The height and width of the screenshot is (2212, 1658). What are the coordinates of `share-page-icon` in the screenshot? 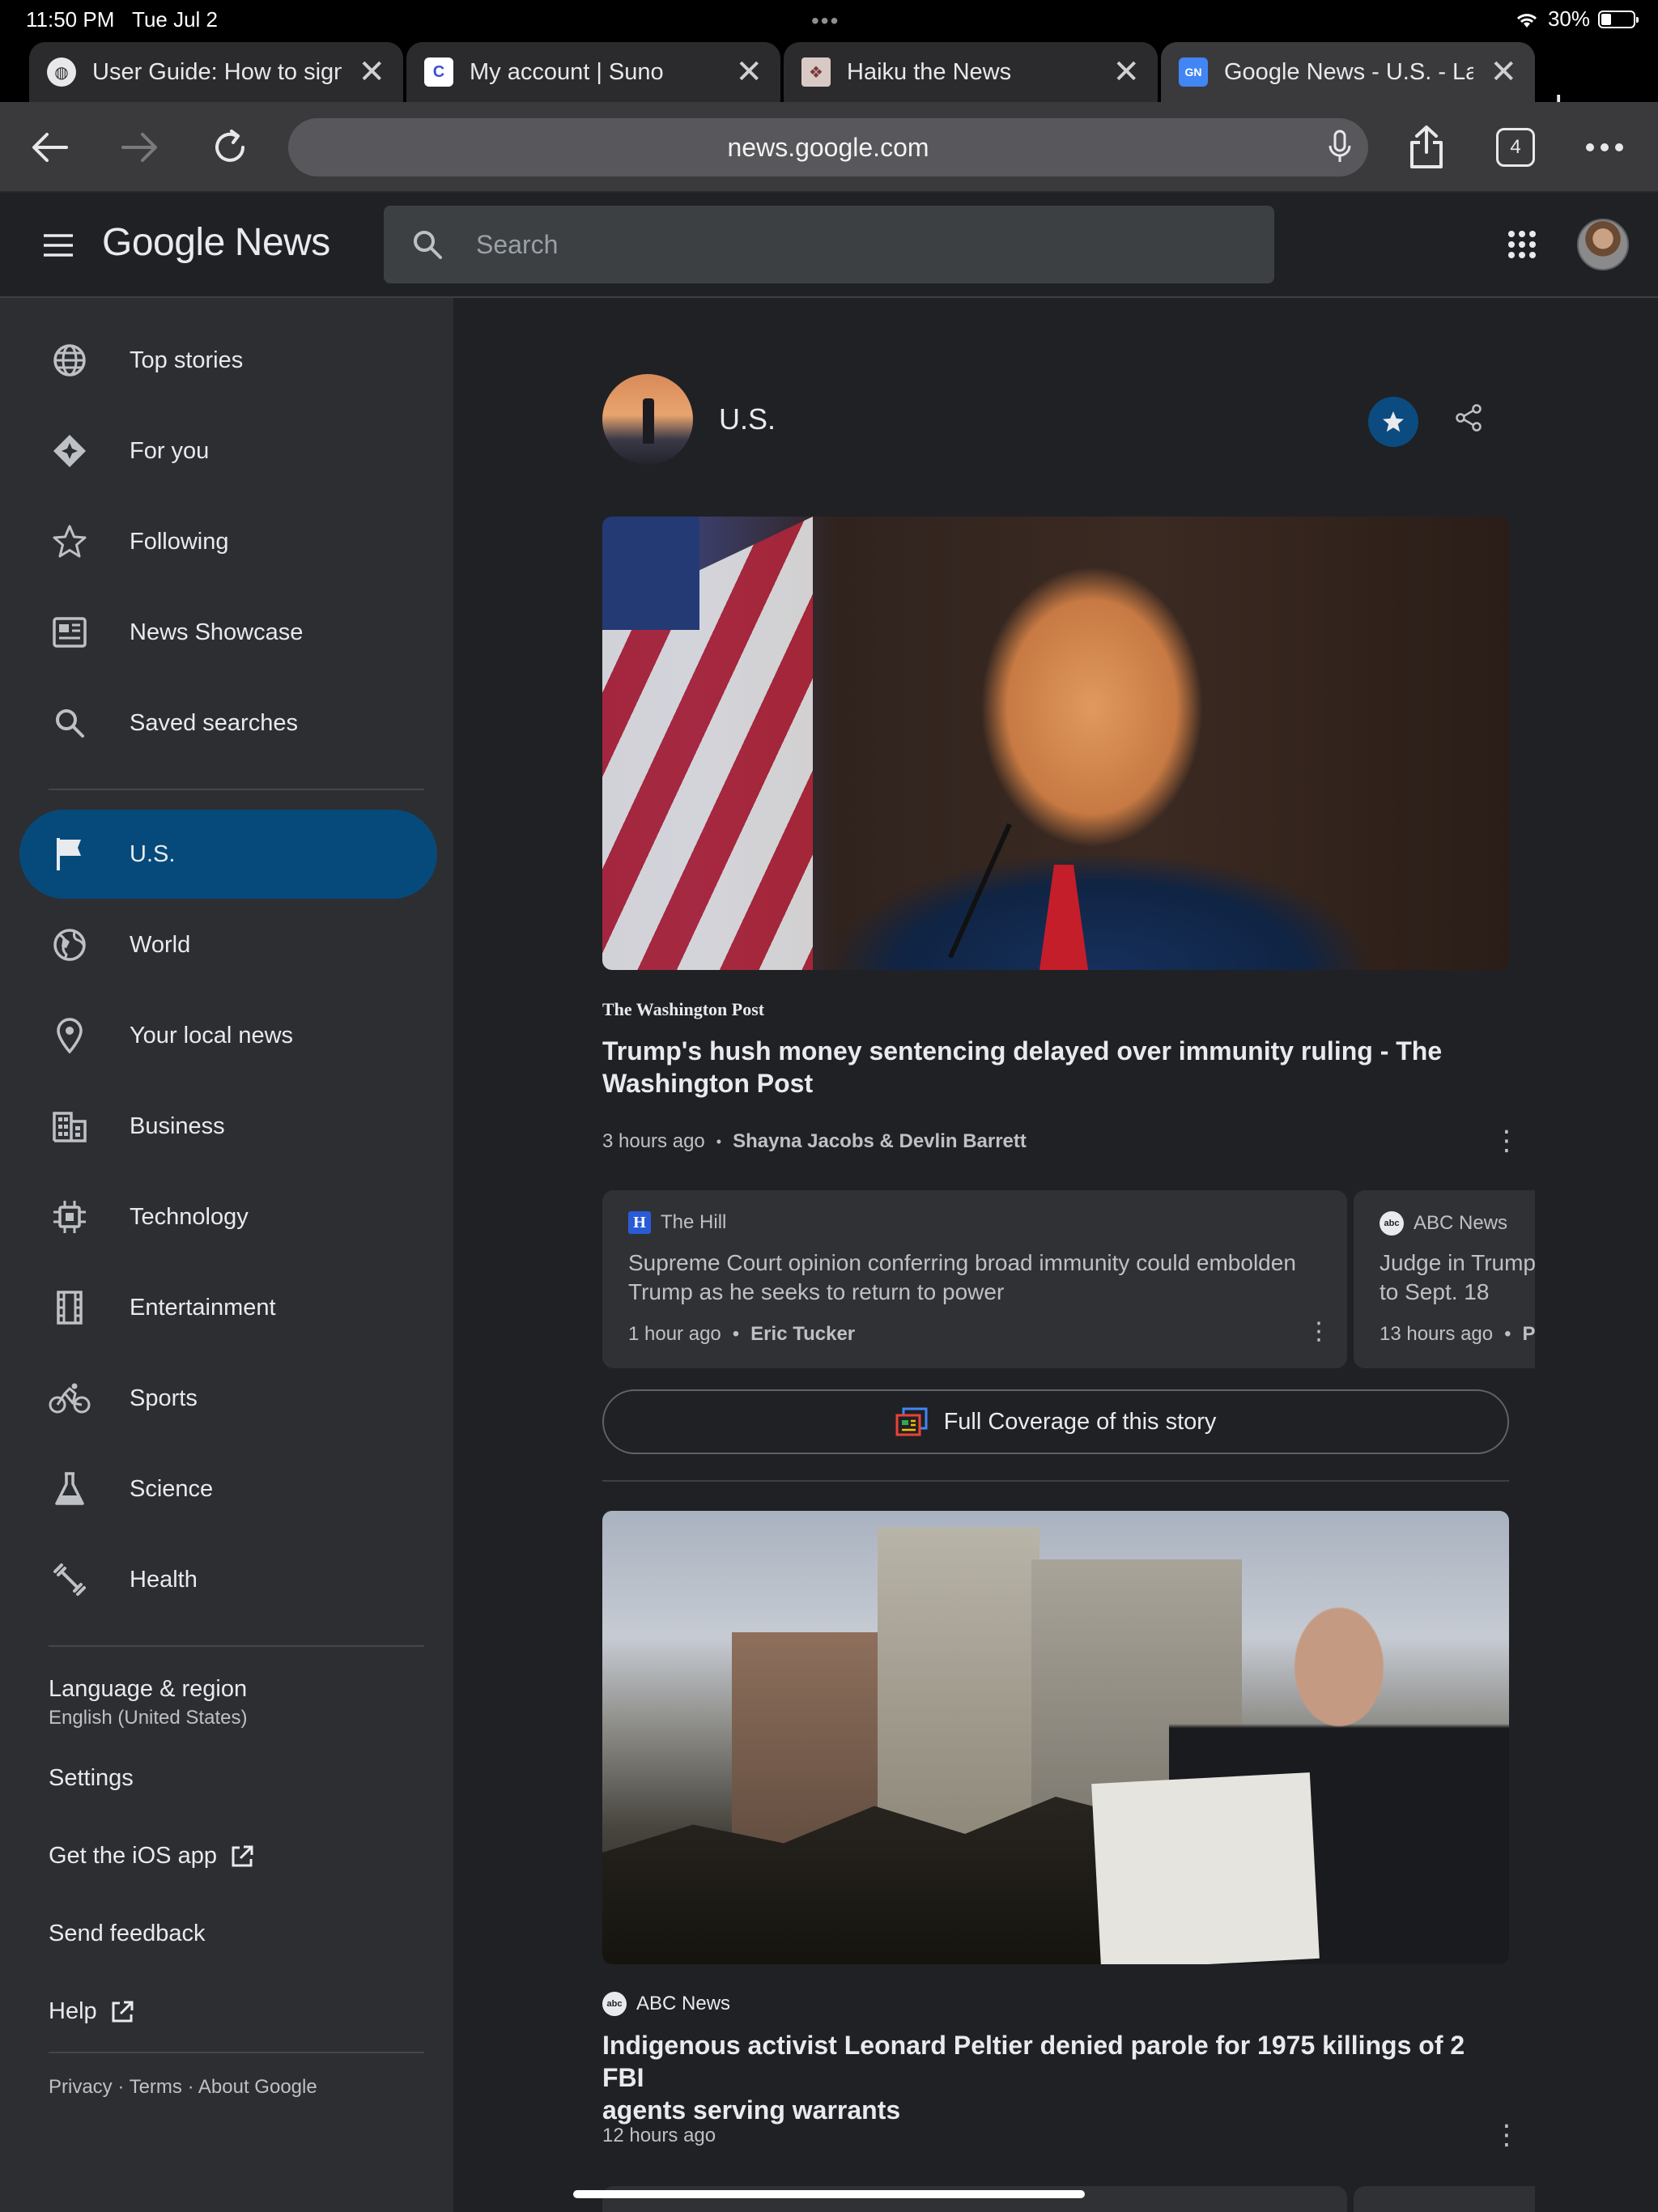 It's located at (1426, 147).